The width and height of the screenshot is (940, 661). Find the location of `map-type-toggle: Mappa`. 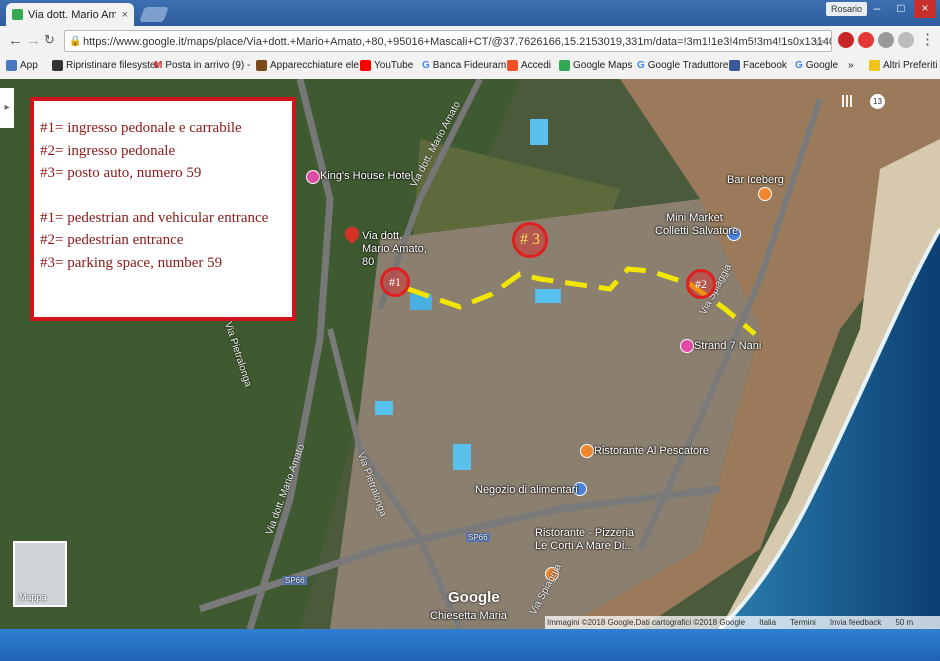

map-type-toggle: Mappa is located at coordinates (40, 574).